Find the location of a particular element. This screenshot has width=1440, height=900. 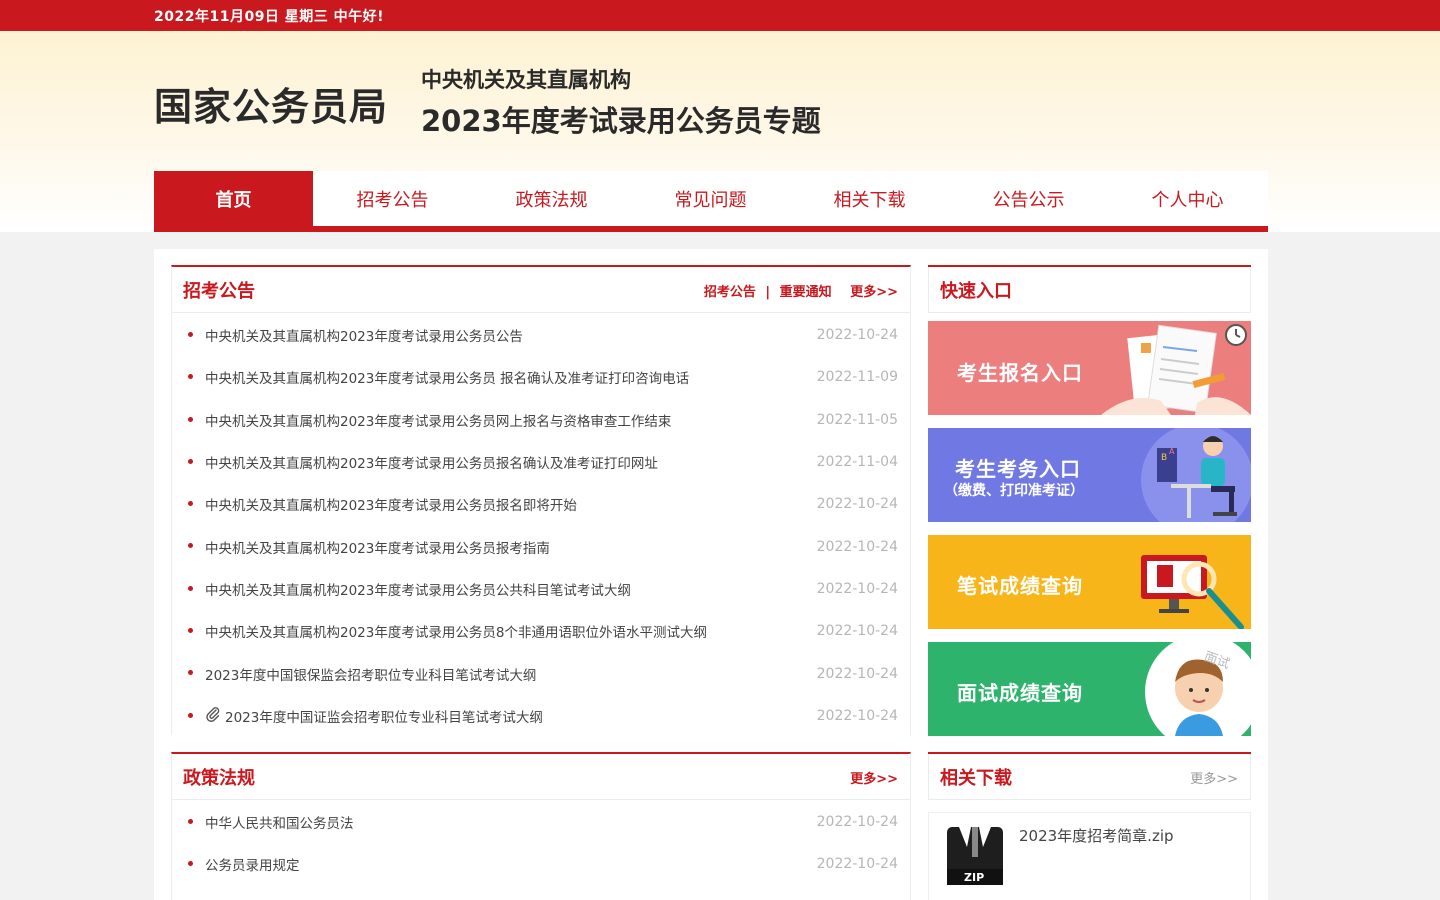

list-item: 公务员录用规定 2022-10-24 is located at coordinates (541, 864).